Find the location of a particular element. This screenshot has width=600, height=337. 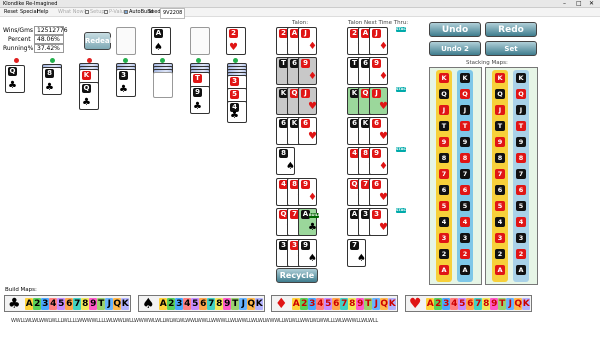

wins-label: Wins/Gms is located at coordinates (18, 30).